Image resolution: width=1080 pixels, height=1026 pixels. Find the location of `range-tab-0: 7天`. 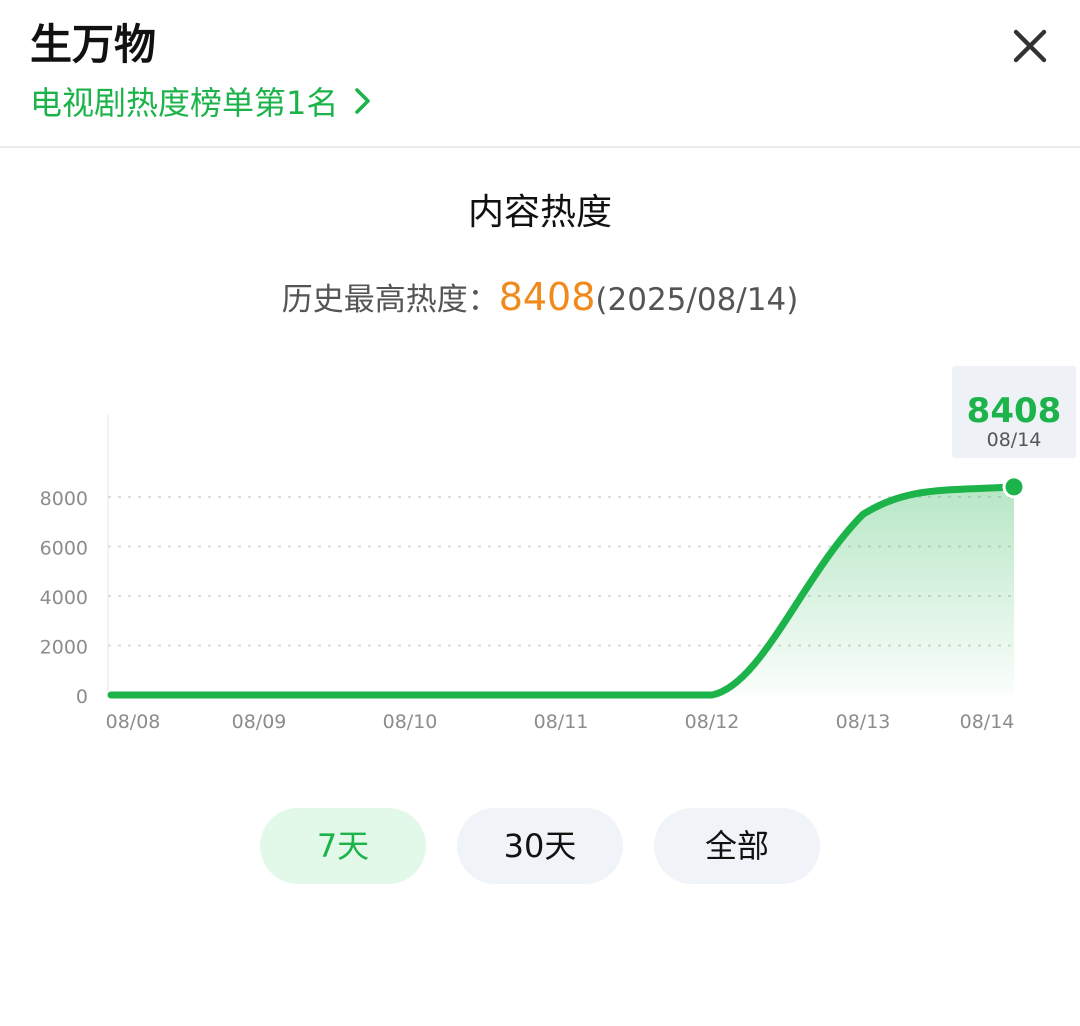

range-tab-0: 7天 is located at coordinates (343, 846).